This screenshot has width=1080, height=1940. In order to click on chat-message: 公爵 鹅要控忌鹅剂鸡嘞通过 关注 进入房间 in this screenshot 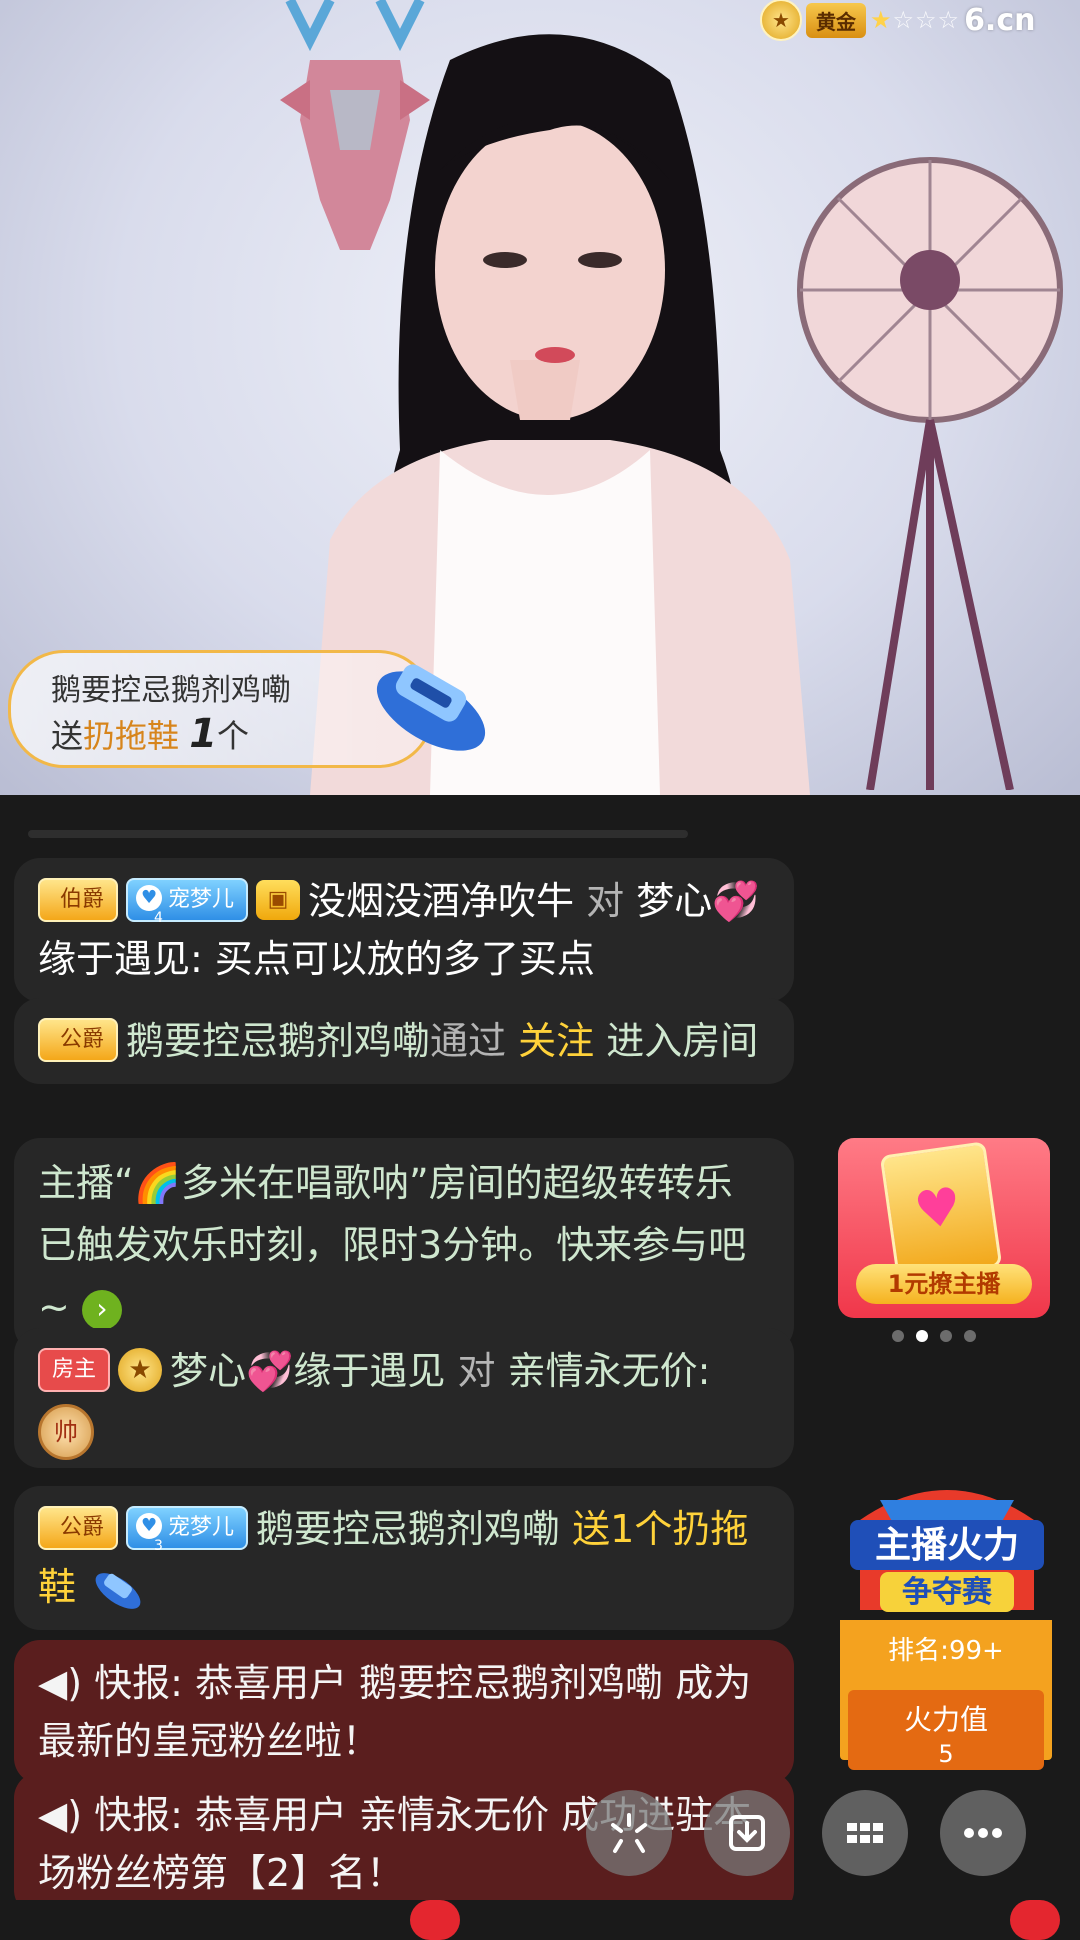, I will do `click(404, 1041)`.